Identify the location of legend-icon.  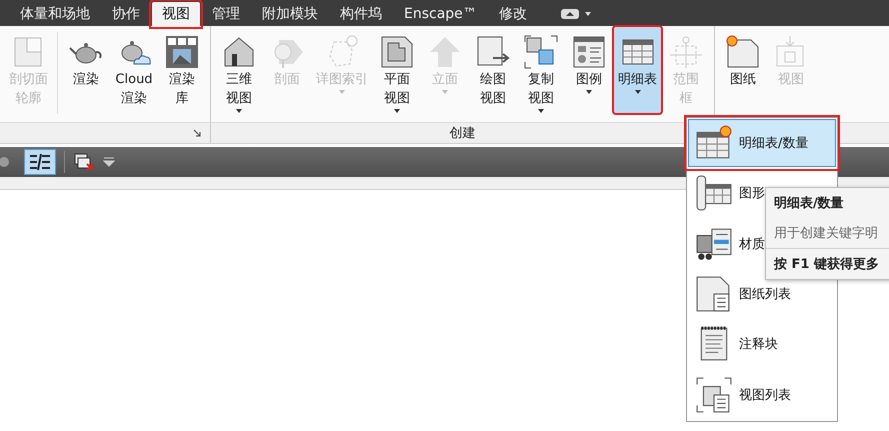
(589, 52).